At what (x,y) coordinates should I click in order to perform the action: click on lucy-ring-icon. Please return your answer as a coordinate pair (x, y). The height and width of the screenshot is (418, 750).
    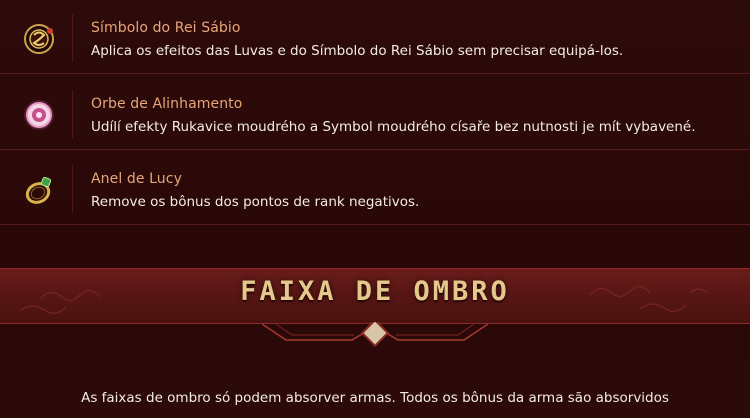
    Looking at the image, I should click on (39, 190).